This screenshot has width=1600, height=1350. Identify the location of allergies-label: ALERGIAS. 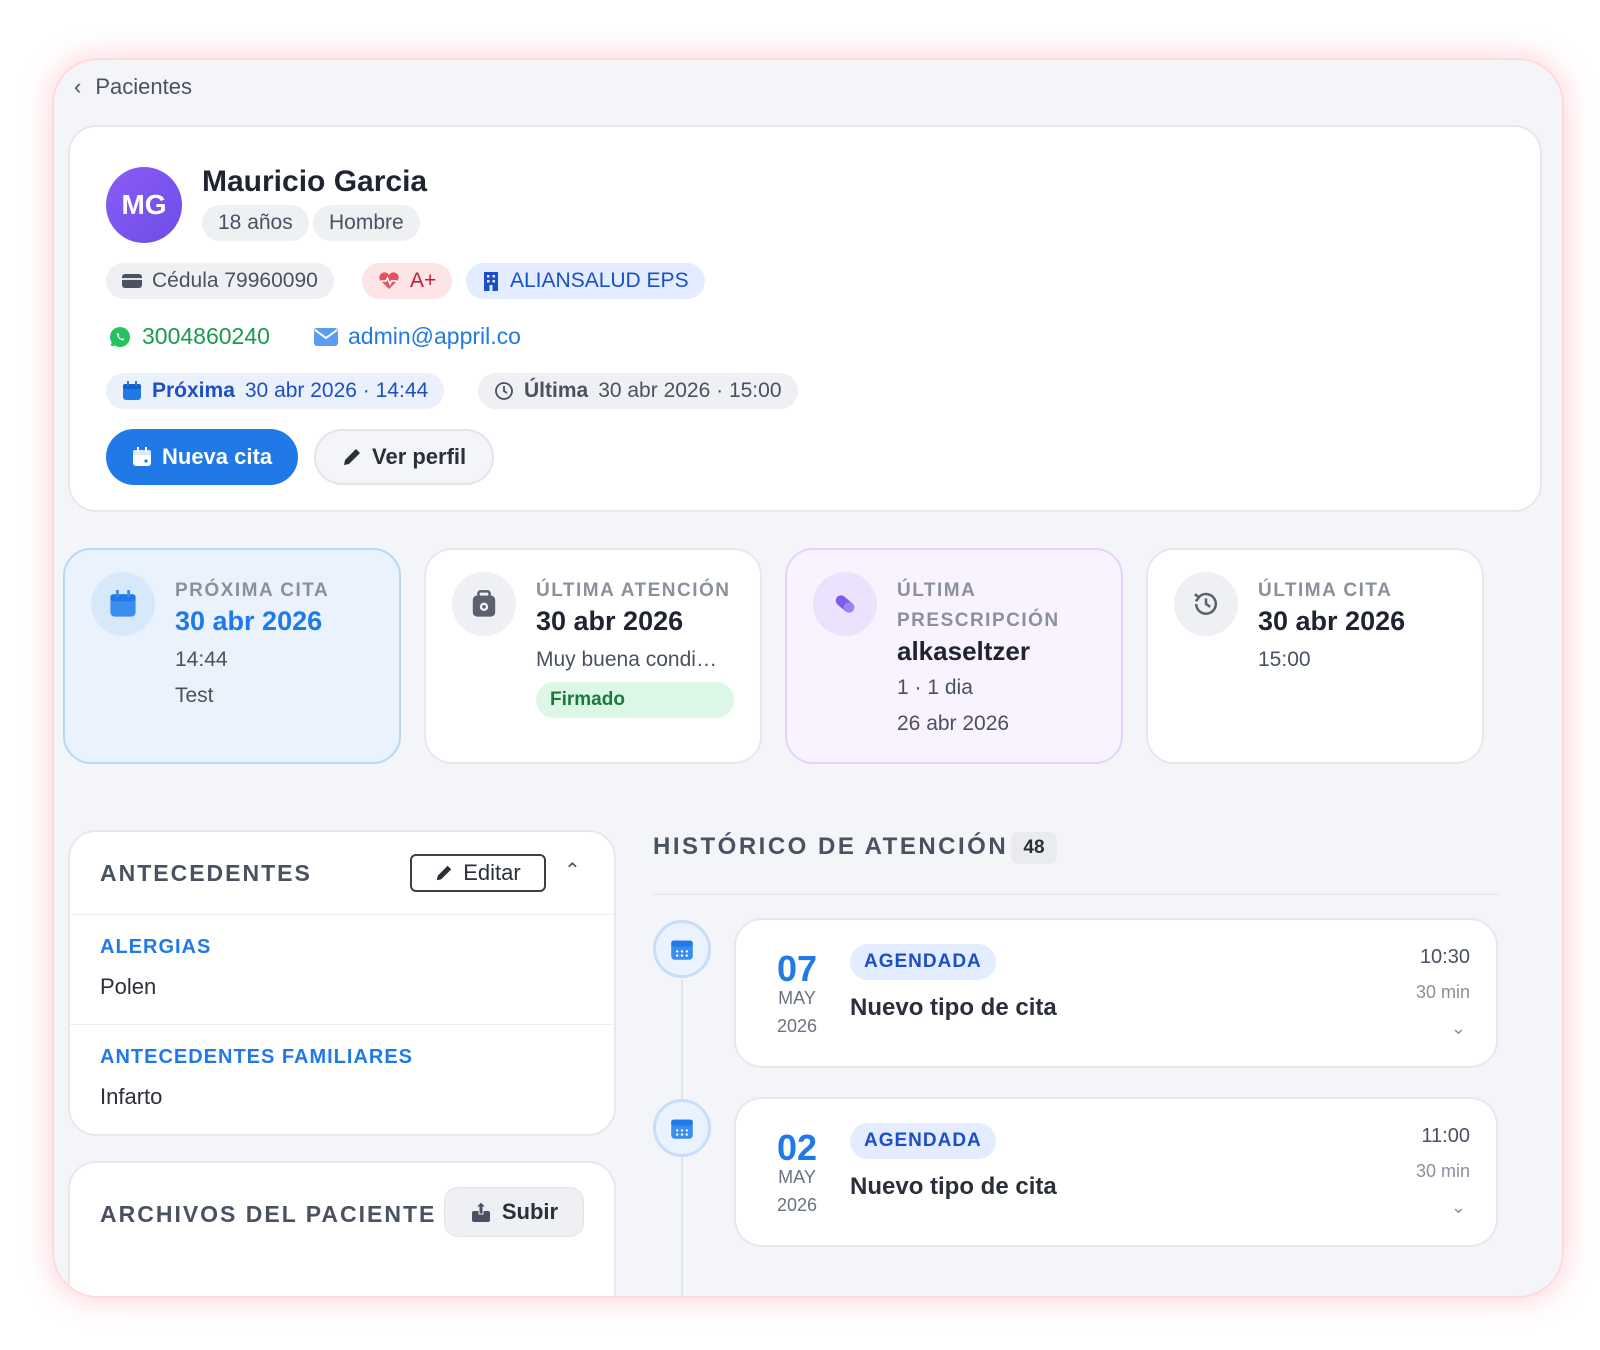
(156, 947).